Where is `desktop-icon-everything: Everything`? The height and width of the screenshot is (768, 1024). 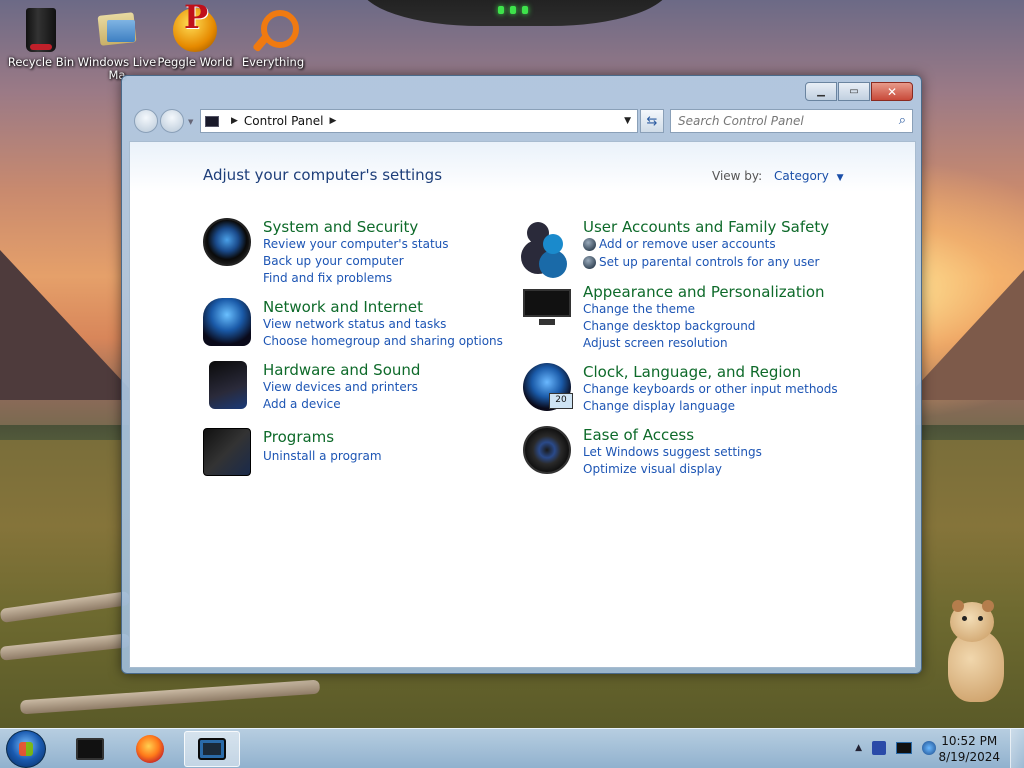
desktop-icon-everything: Everything is located at coordinates (273, 37).